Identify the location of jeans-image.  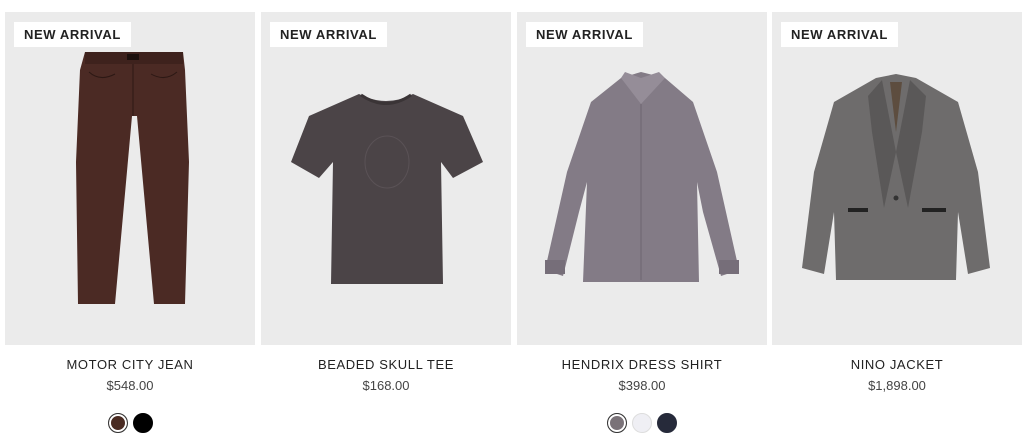
(132, 178).